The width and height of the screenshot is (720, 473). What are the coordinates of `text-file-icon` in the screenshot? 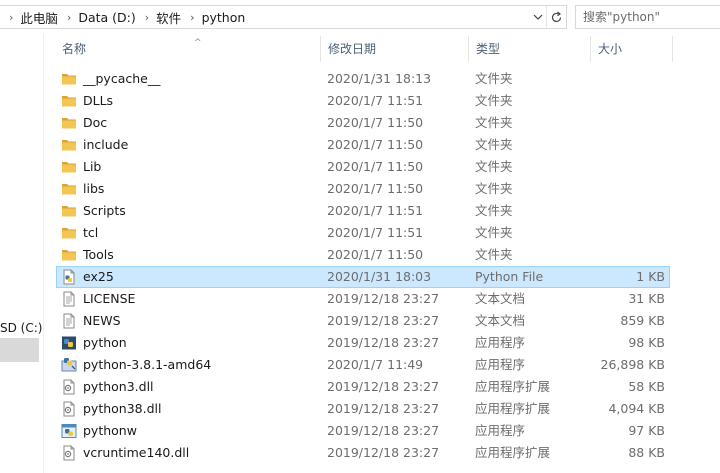 It's located at (69, 299).